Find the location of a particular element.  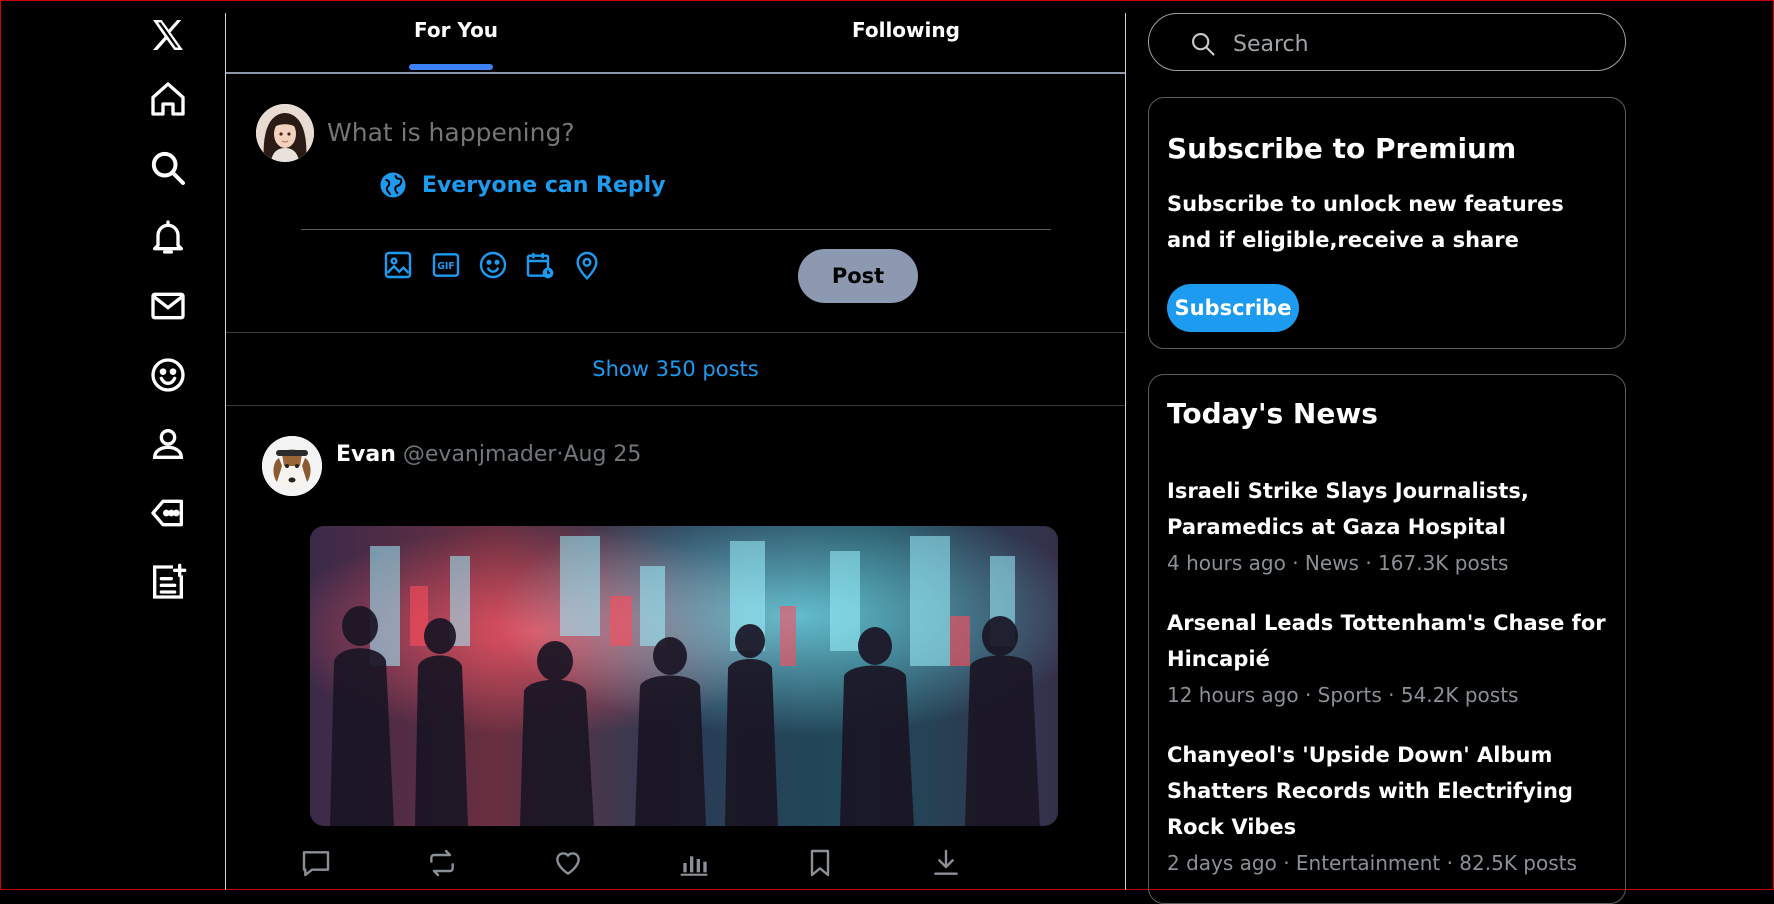

tag-icon is located at coordinates (168, 513).